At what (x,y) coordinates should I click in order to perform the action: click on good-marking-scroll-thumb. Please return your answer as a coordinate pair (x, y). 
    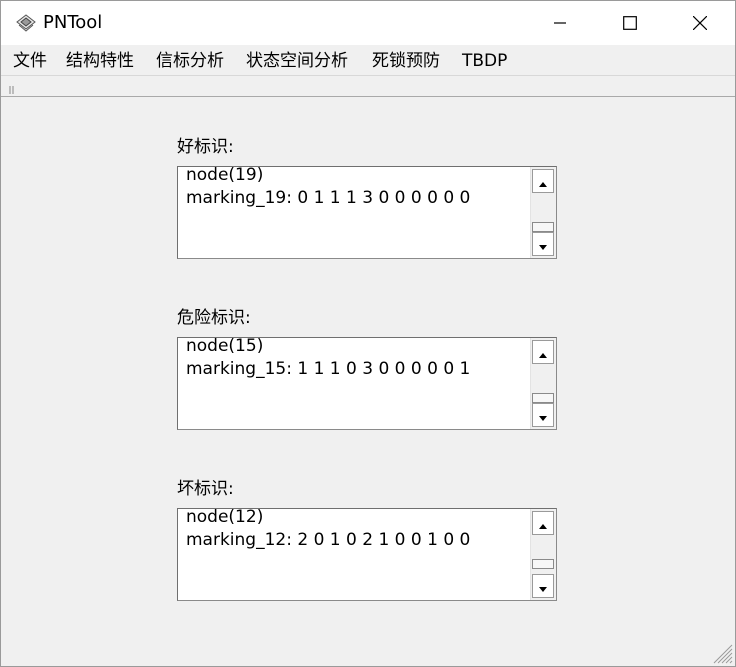
    Looking at the image, I should click on (543, 227).